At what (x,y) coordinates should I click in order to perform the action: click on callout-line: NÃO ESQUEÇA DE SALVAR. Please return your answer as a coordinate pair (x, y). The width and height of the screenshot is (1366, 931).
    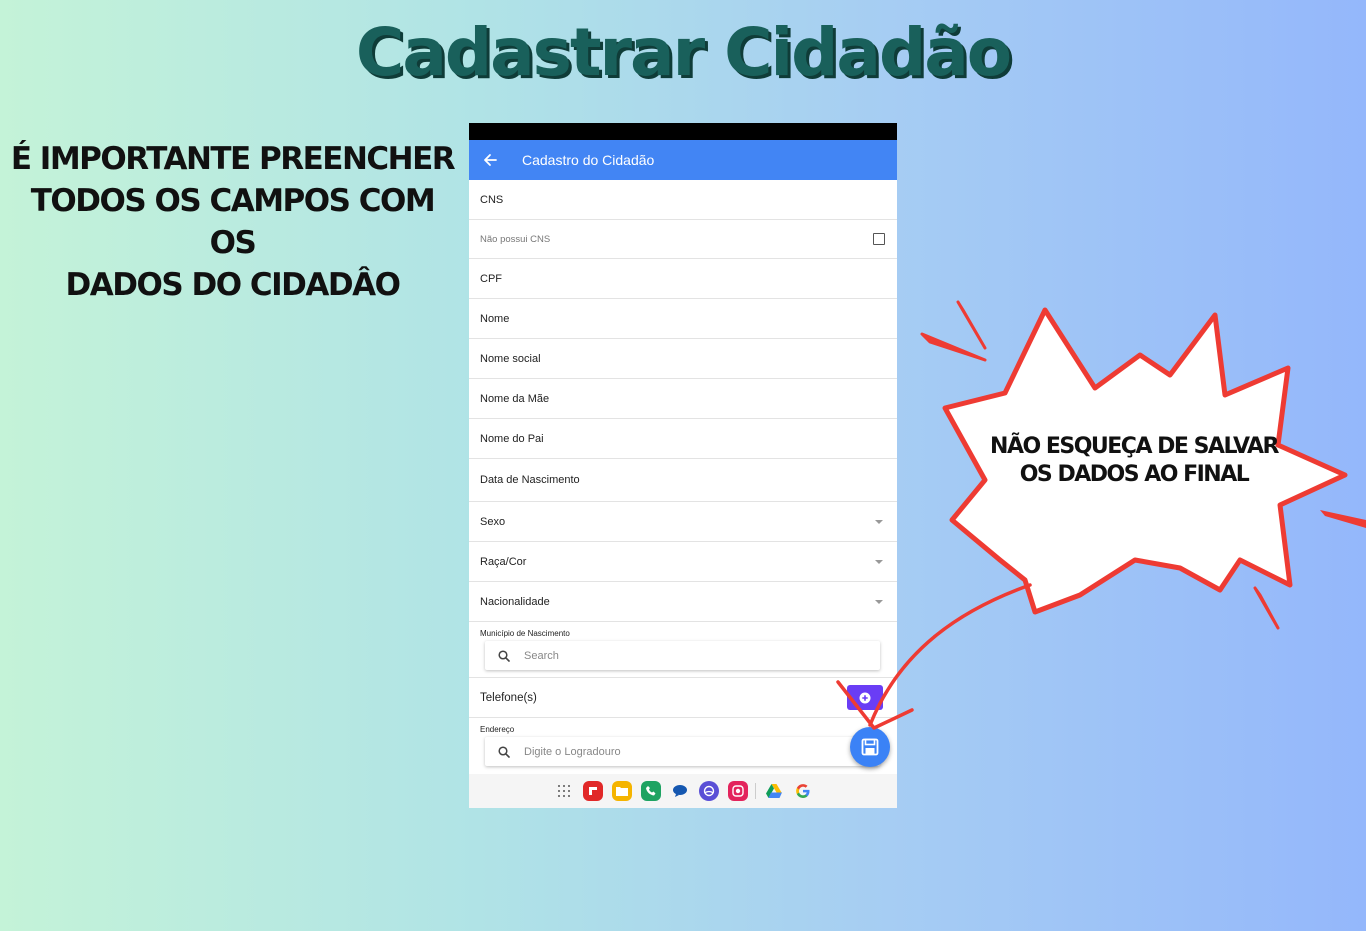
    Looking at the image, I should click on (1134, 446).